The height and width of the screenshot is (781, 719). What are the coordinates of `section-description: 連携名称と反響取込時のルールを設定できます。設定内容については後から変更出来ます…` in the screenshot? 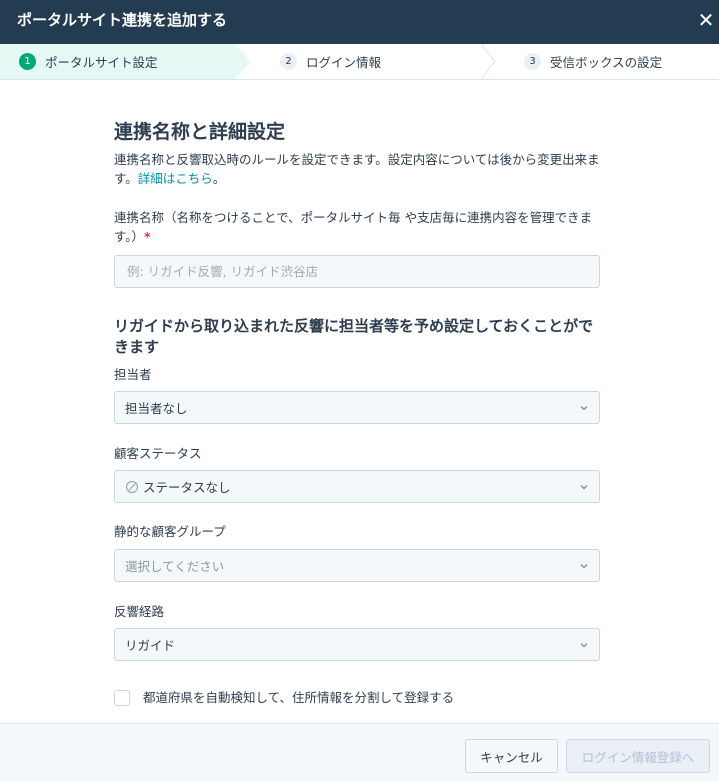 It's located at (360, 169).